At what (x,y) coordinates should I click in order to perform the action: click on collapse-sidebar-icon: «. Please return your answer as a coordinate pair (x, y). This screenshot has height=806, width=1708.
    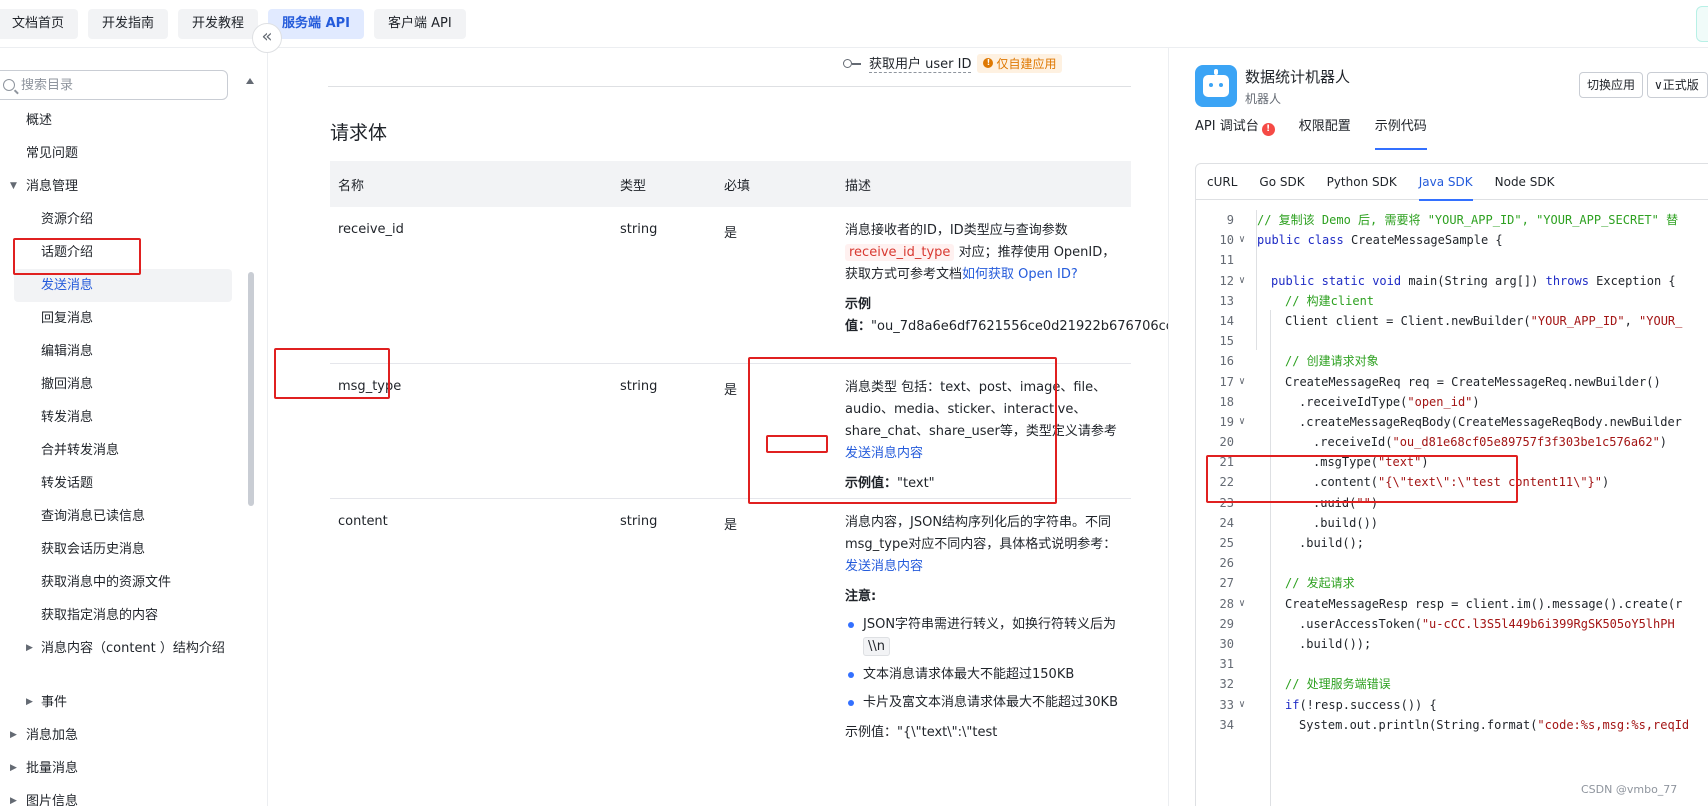
    Looking at the image, I should click on (267, 38).